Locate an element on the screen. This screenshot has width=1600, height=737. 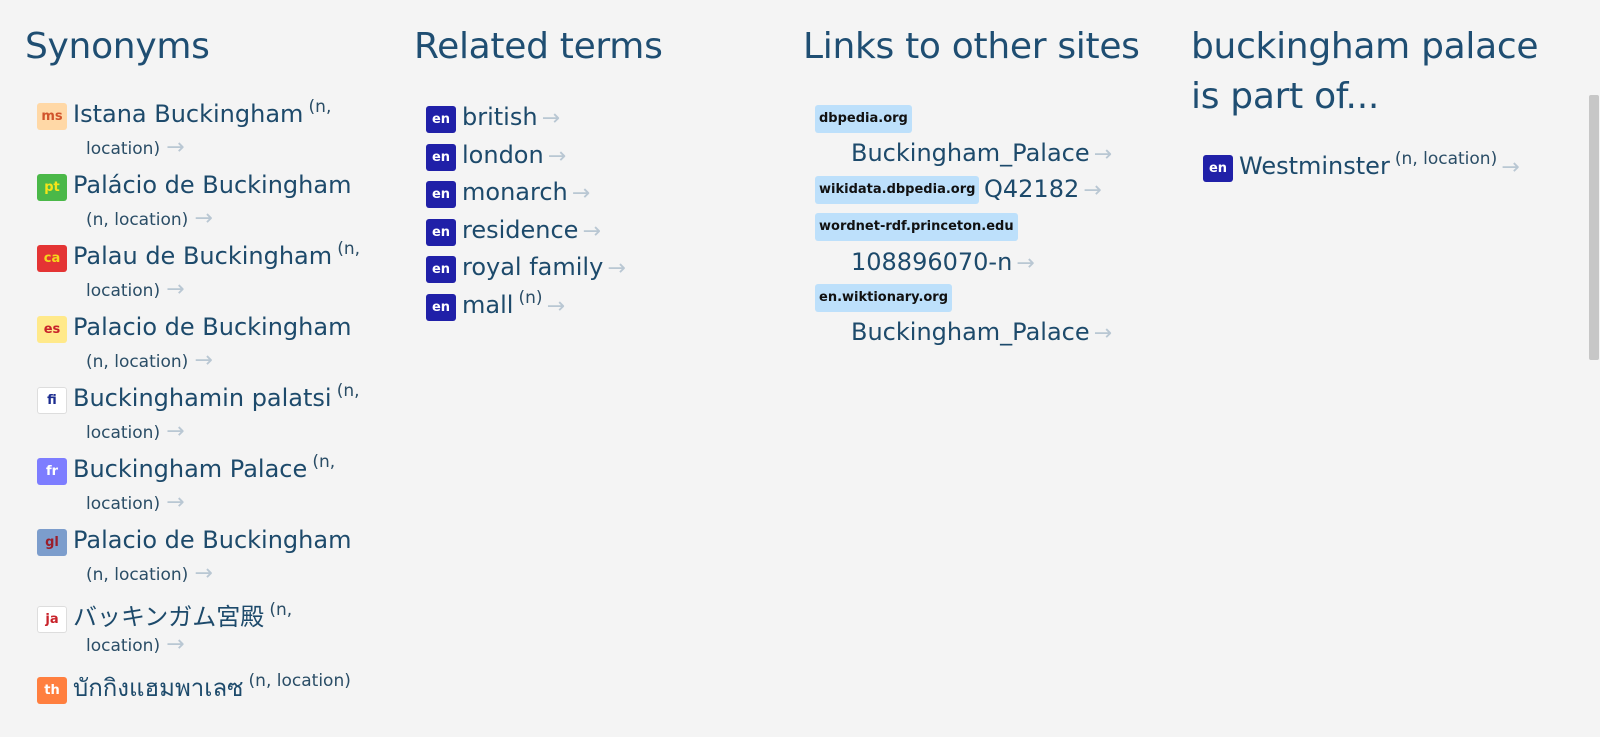
synonym-term: Istana Buckingham is located at coordinates (188, 114).